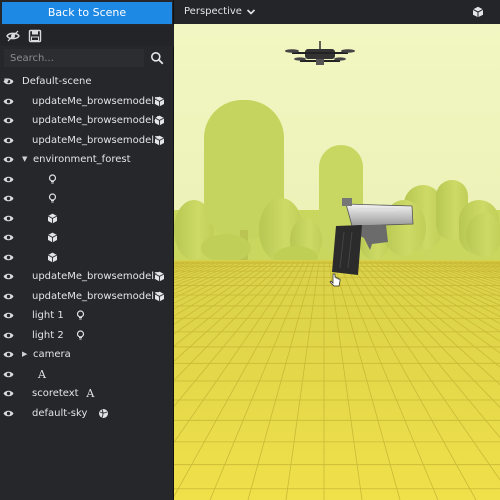 The image size is (500, 500). What do you see at coordinates (87, 36) in the screenshot?
I see `sidebar-toolbar` at bounding box center [87, 36].